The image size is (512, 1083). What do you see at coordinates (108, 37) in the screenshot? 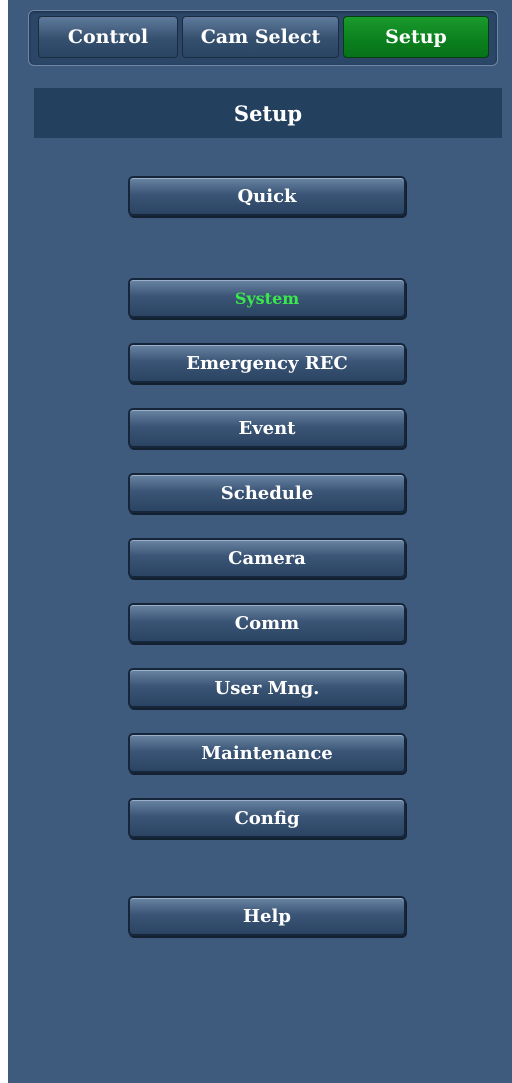
I see `tab-control: Control` at bounding box center [108, 37].